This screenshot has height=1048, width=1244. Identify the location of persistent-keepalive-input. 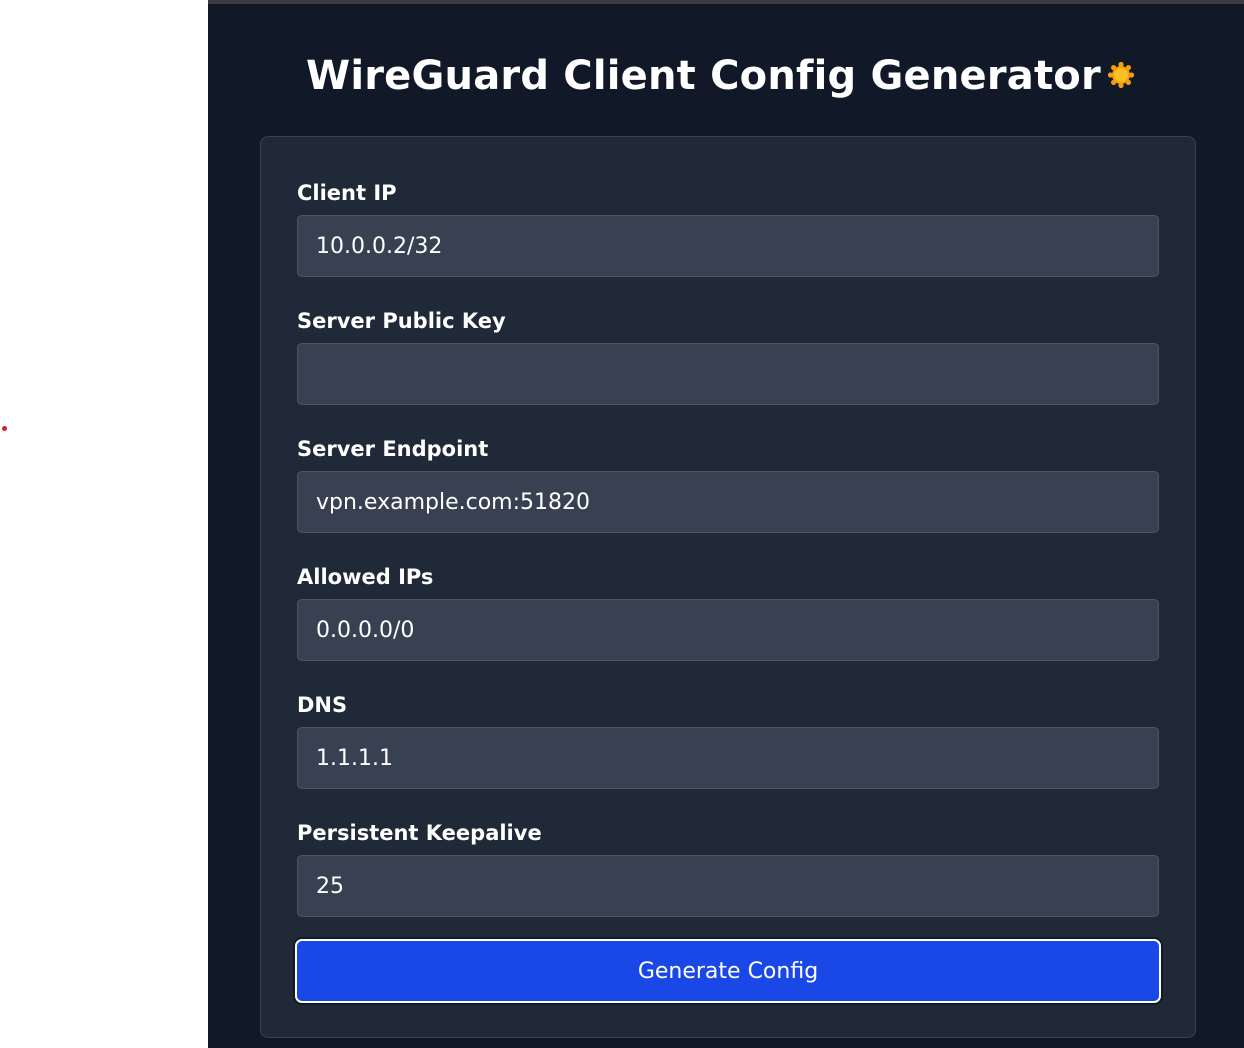
(728, 886).